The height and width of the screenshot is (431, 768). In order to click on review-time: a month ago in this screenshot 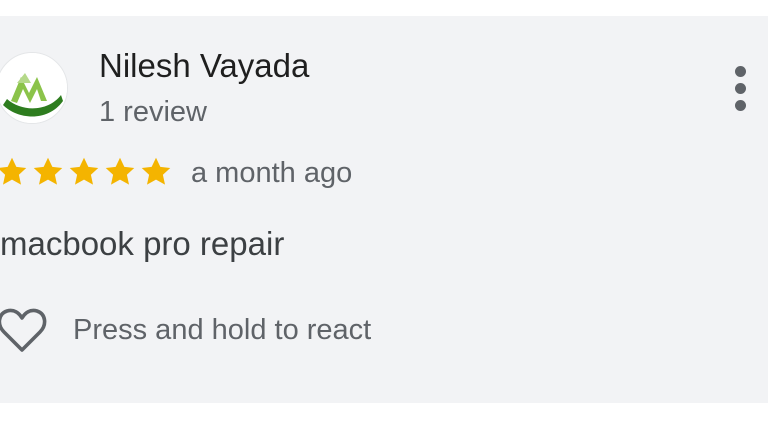, I will do `click(272, 173)`.